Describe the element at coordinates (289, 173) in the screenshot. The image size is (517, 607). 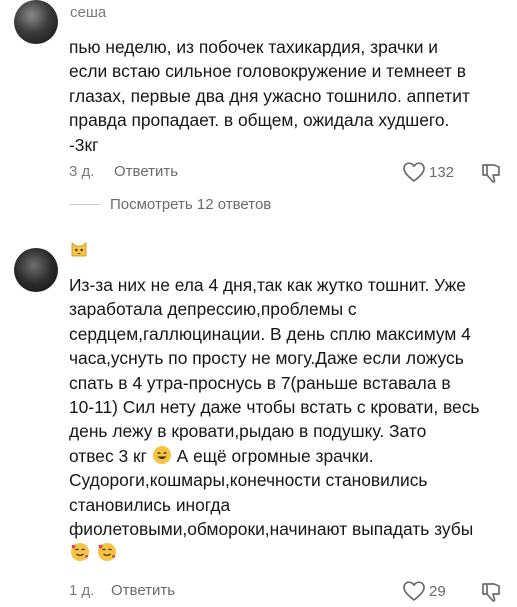
I see `comment-actions: 3 д. Ответить 132` at that location.